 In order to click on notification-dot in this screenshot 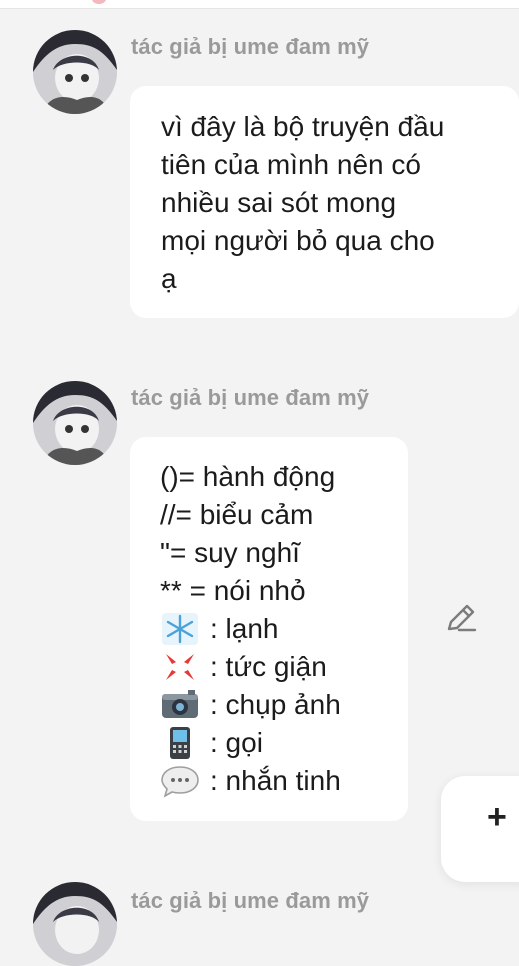, I will do `click(99, 2)`.